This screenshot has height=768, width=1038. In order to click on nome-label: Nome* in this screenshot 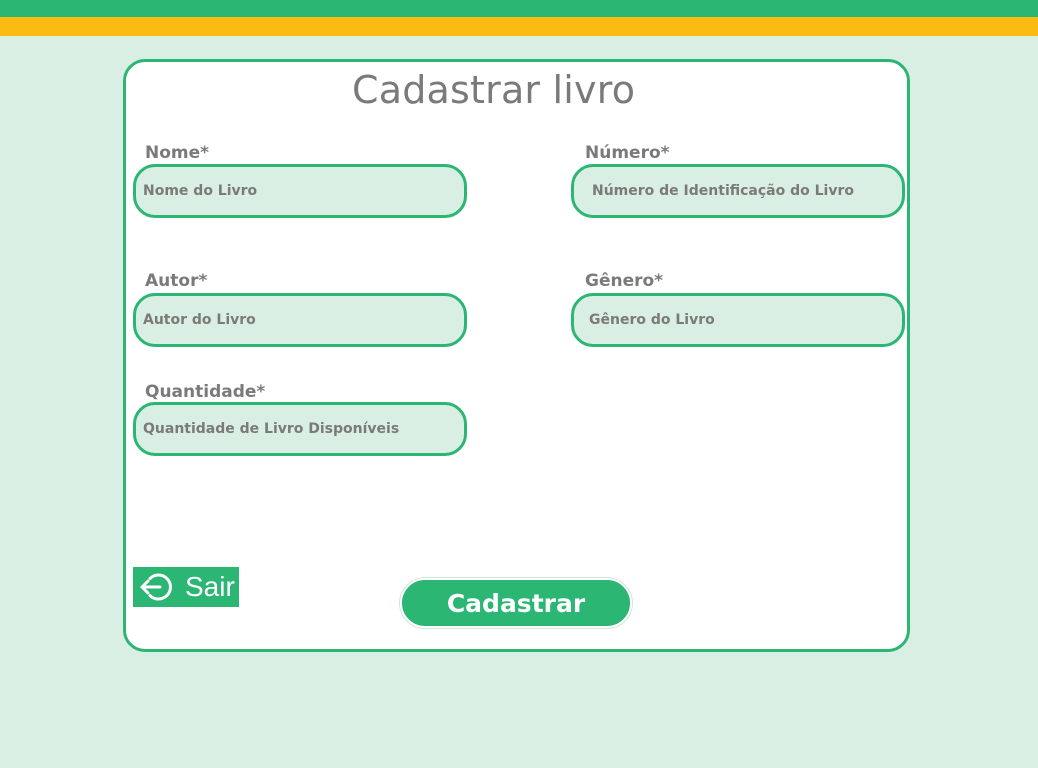, I will do `click(177, 153)`.